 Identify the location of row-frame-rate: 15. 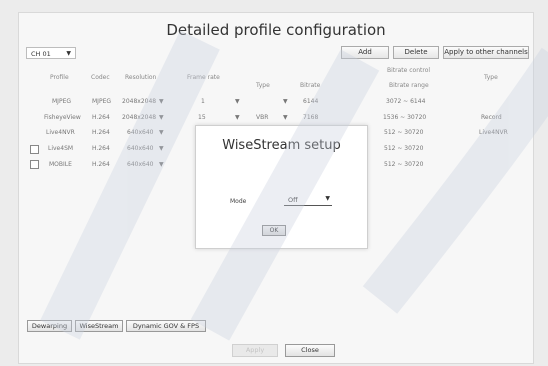
(202, 117).